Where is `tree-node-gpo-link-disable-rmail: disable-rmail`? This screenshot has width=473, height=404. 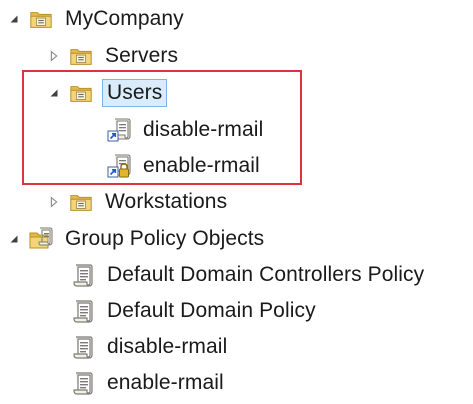 tree-node-gpo-link-disable-rmail: disable-rmail is located at coordinates (186, 130).